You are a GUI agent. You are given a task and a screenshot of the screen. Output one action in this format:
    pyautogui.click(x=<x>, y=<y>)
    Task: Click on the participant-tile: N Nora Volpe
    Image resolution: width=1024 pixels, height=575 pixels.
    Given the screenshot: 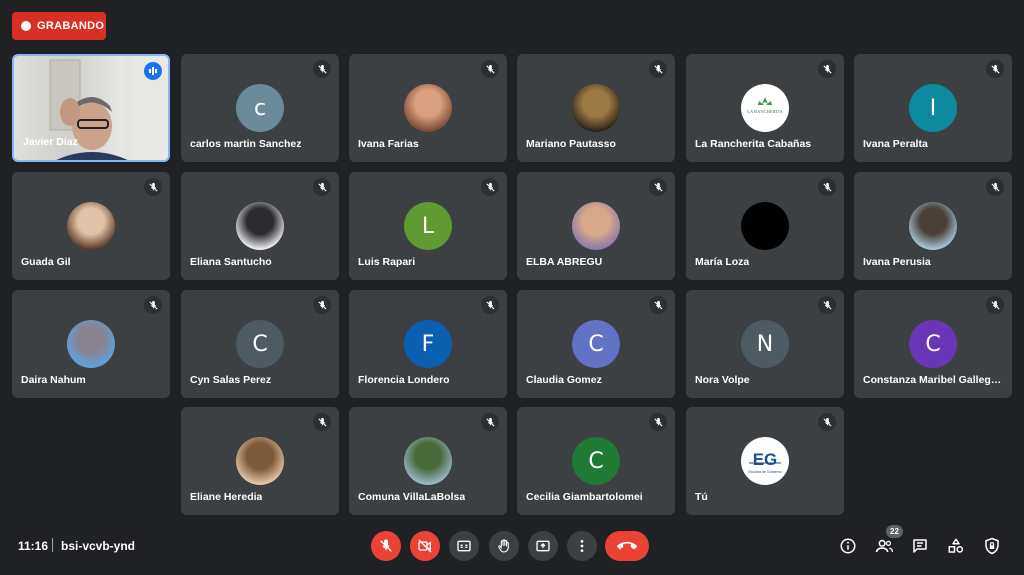 What is the action you would take?
    pyautogui.click(x=765, y=344)
    